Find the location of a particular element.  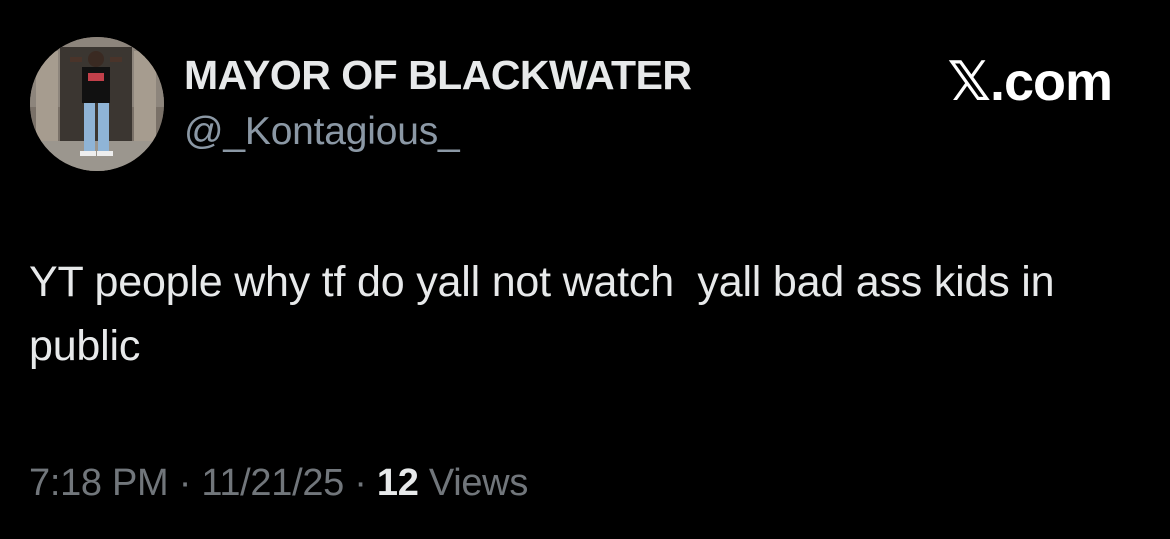

views-label: Views is located at coordinates (478, 483).